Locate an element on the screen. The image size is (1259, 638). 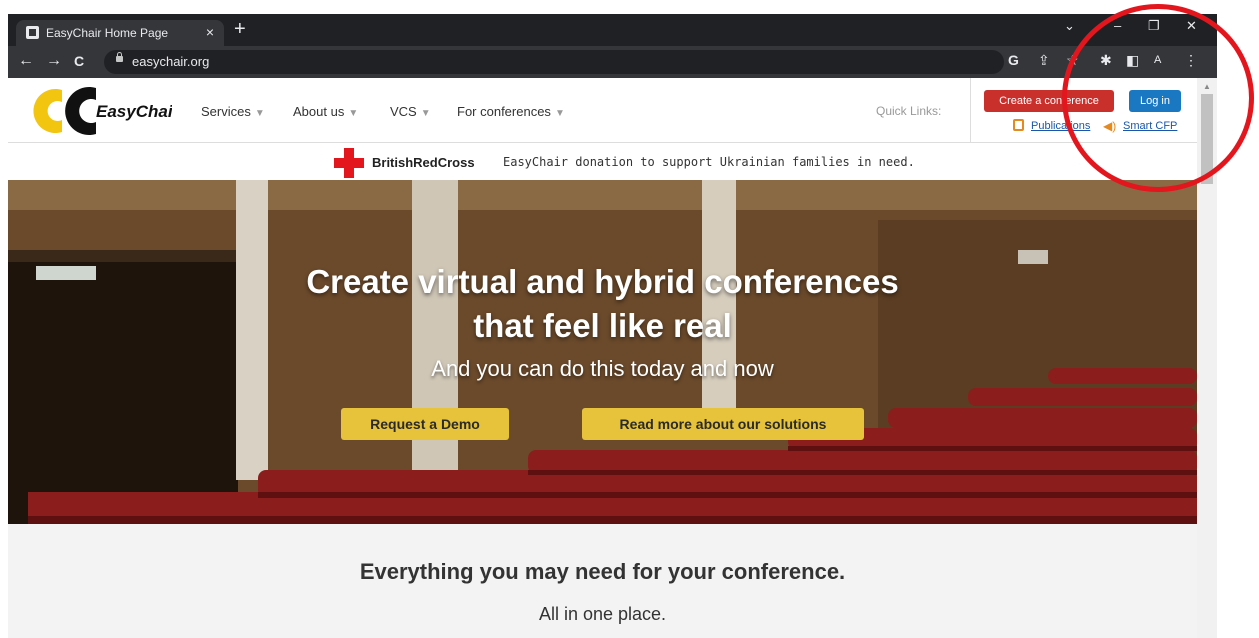
nav-vcs-label: VCS is located at coordinates (403, 111).